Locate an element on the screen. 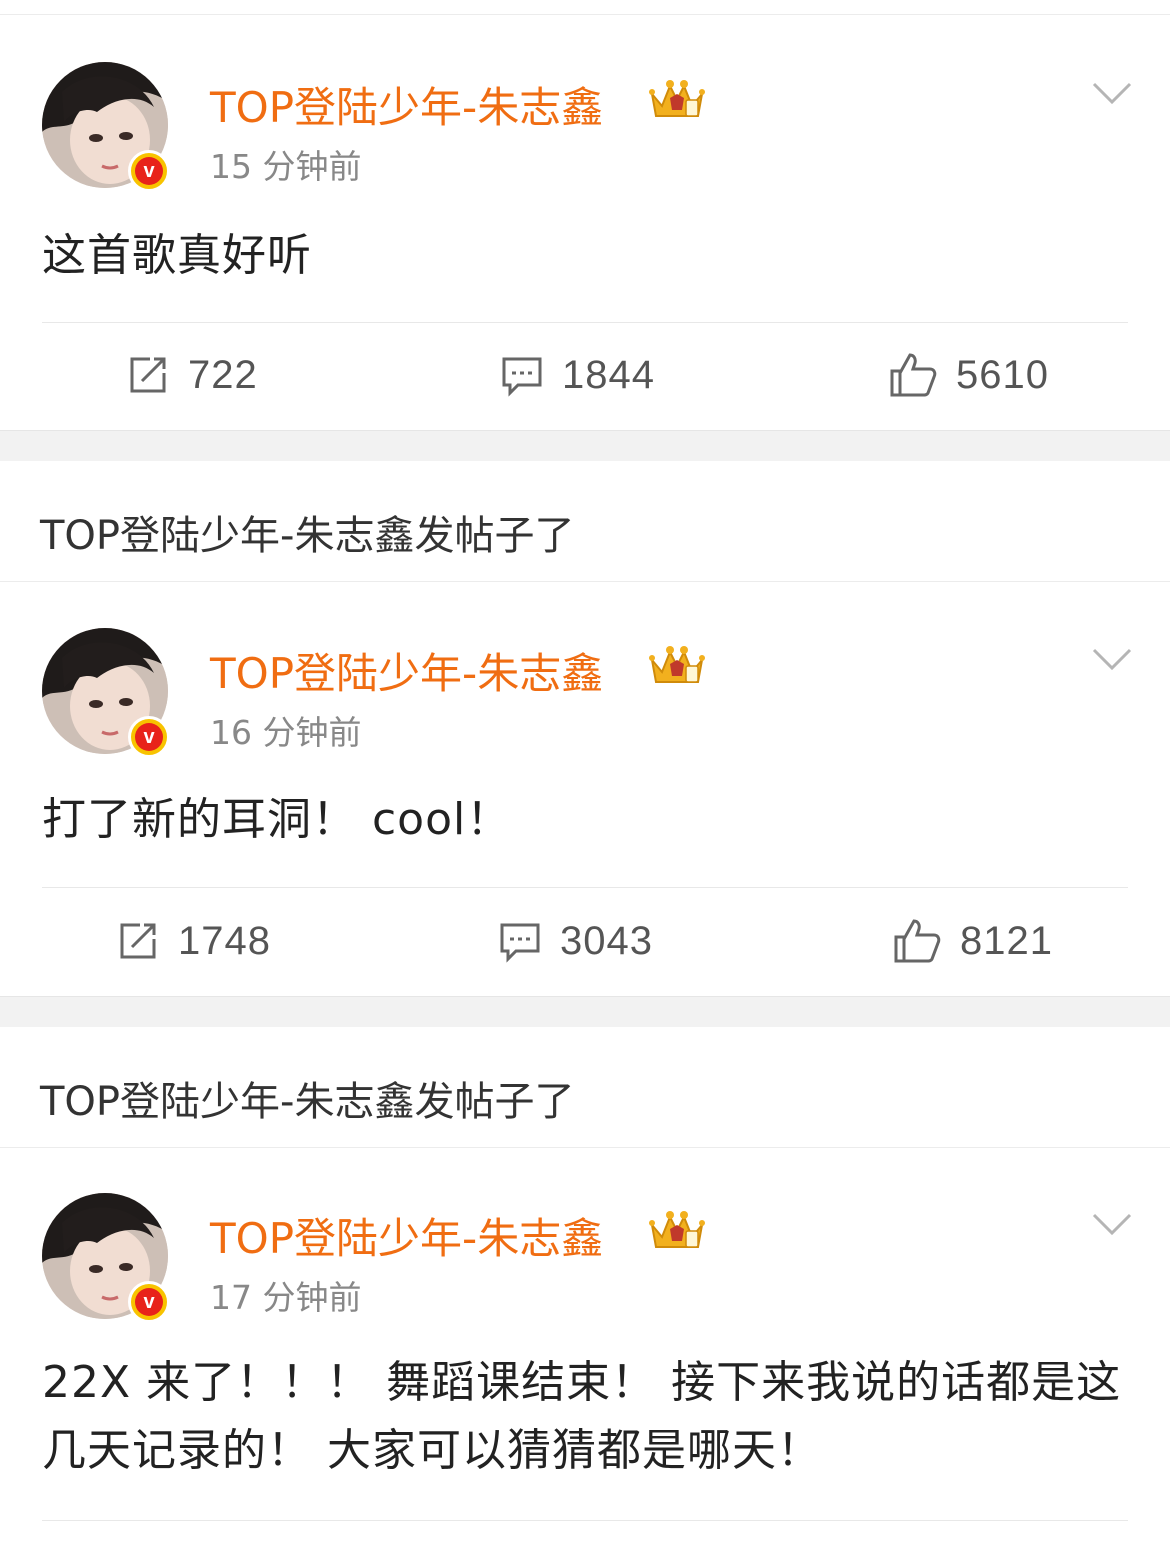 This screenshot has height=1542, width=1170. post-text: 打了新的耳洞！ cool！ is located at coordinates (587, 820).